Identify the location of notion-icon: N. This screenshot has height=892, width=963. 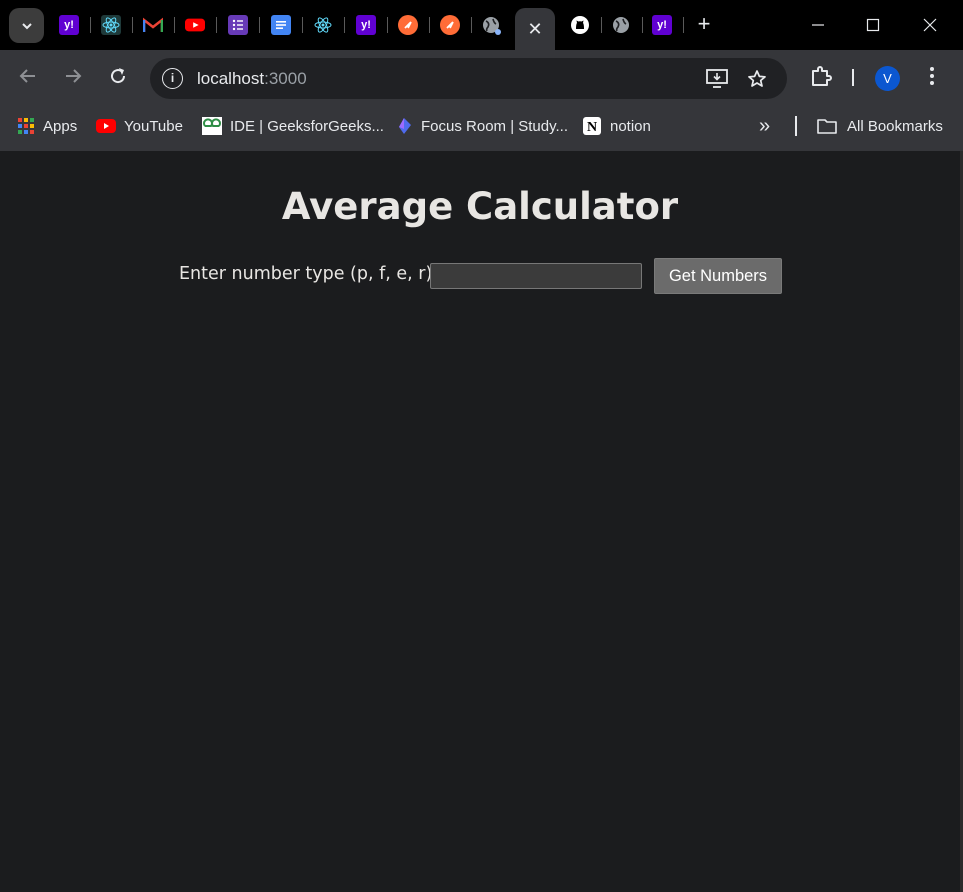
(592, 126).